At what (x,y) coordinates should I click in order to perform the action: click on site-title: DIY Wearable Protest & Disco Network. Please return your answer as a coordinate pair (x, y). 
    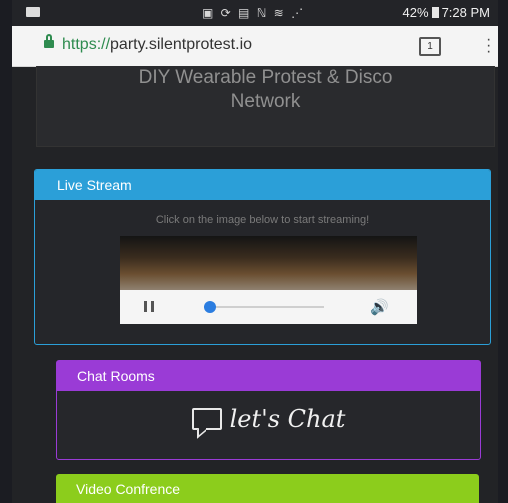
    Looking at the image, I should click on (265, 90).